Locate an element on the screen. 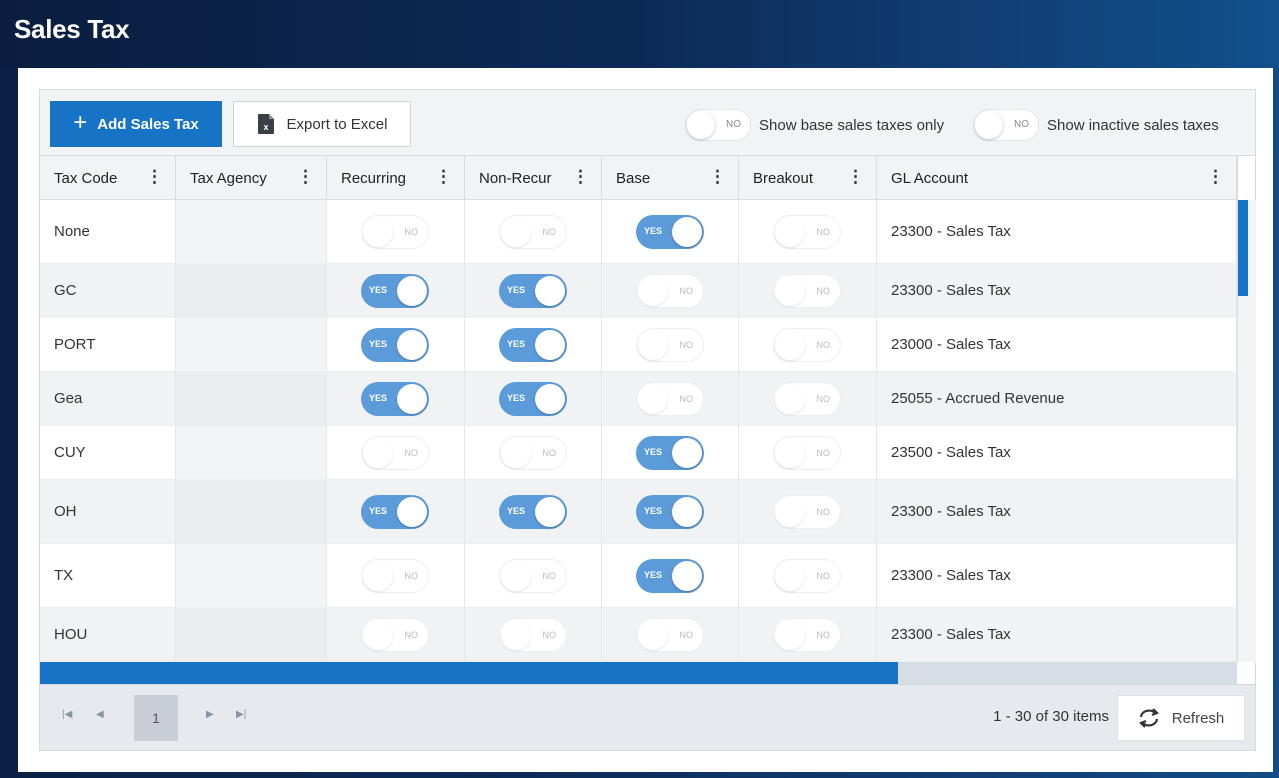 This screenshot has height=778, width=1279. filter-inactive: NO Show inactive sales taxes is located at coordinates (1096, 125).